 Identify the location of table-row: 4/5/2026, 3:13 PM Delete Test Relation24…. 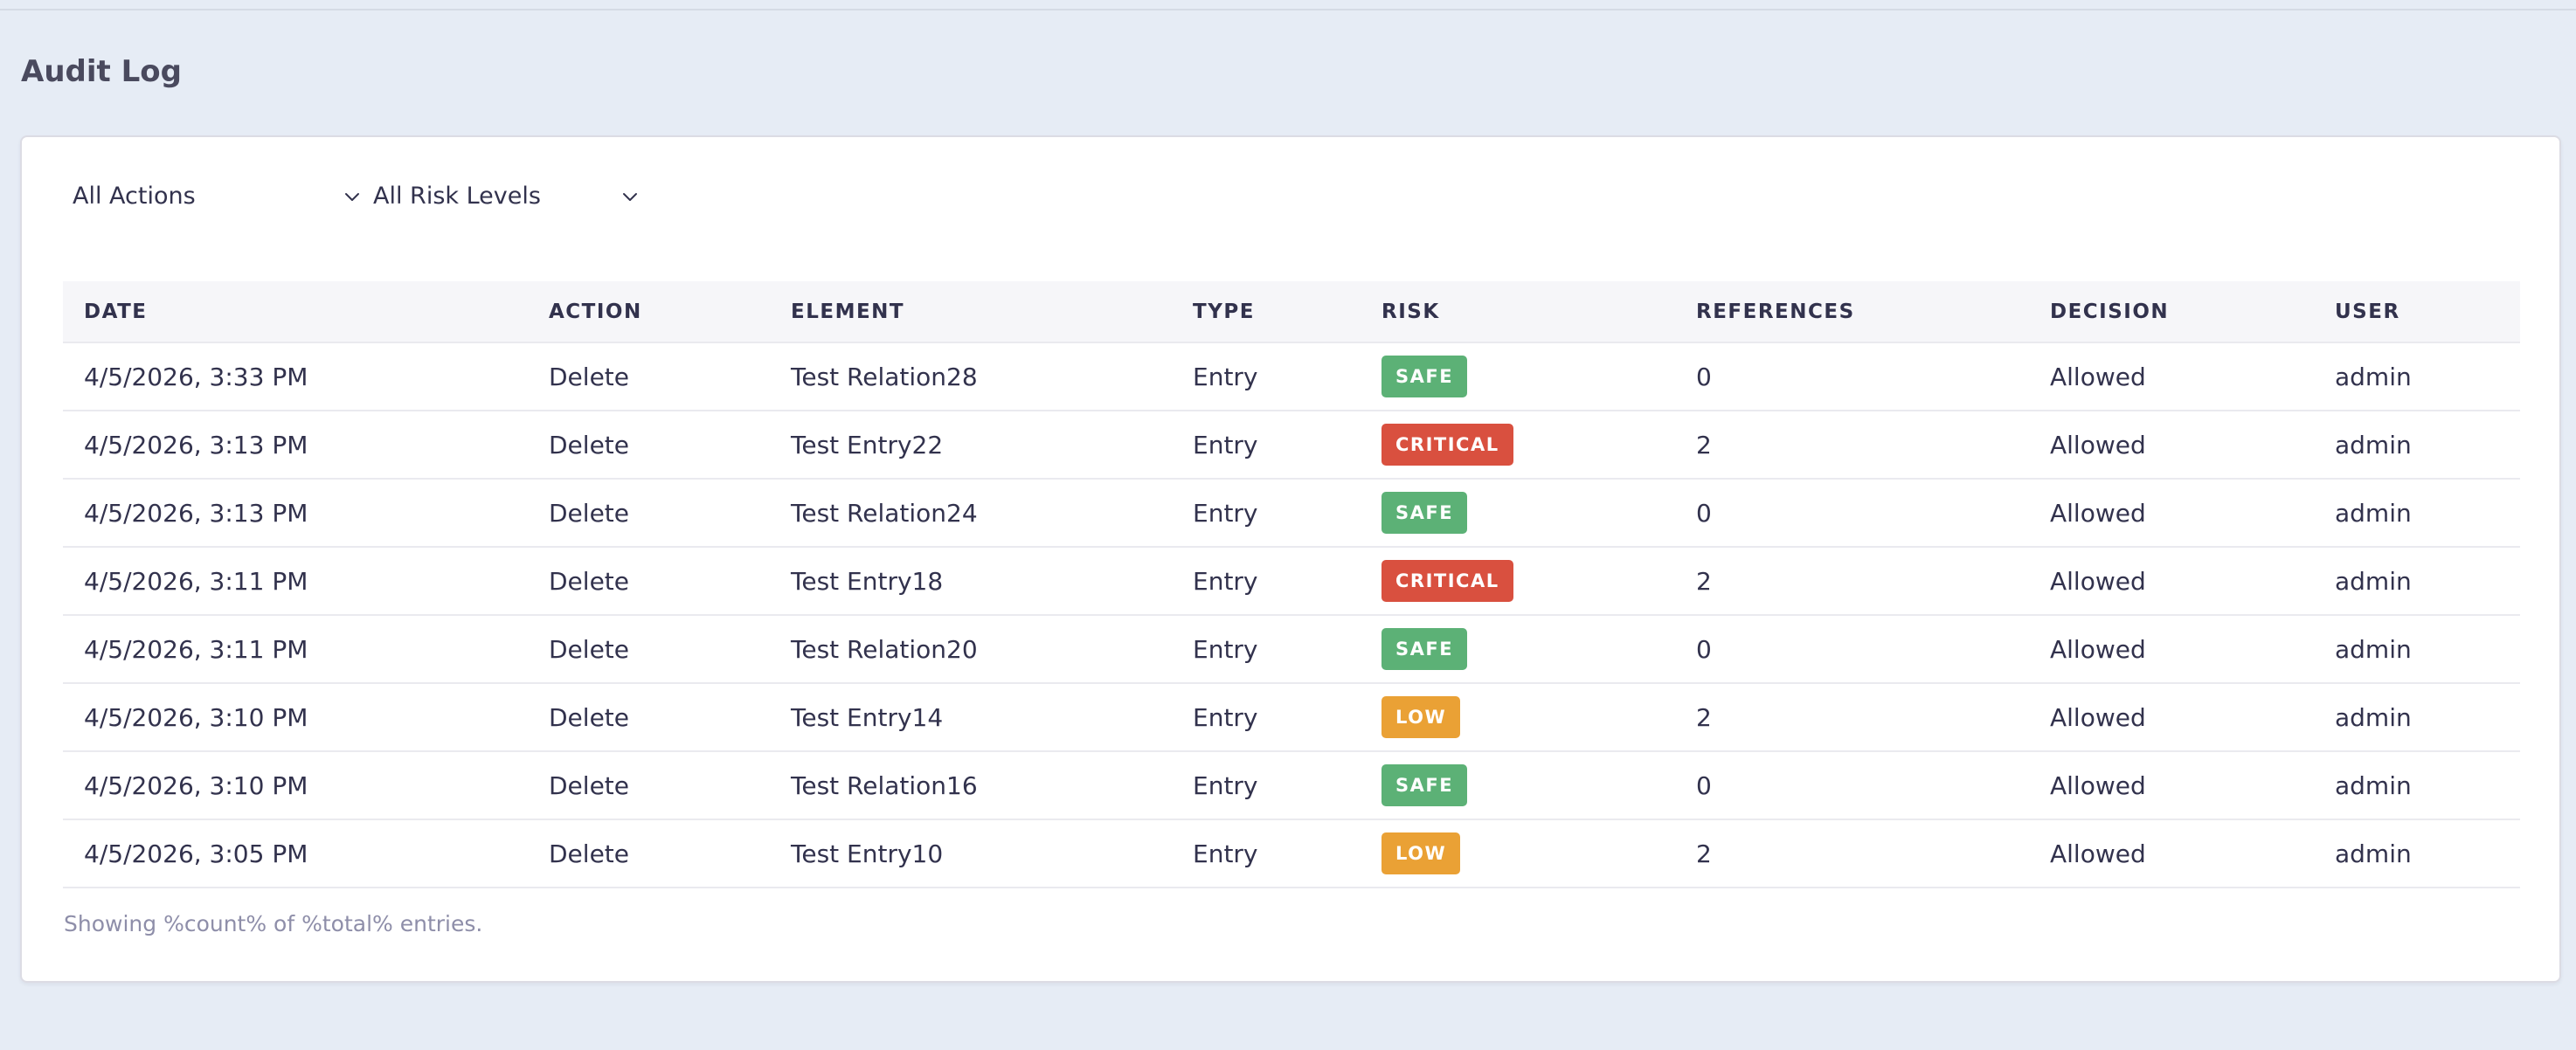
(1291, 514).